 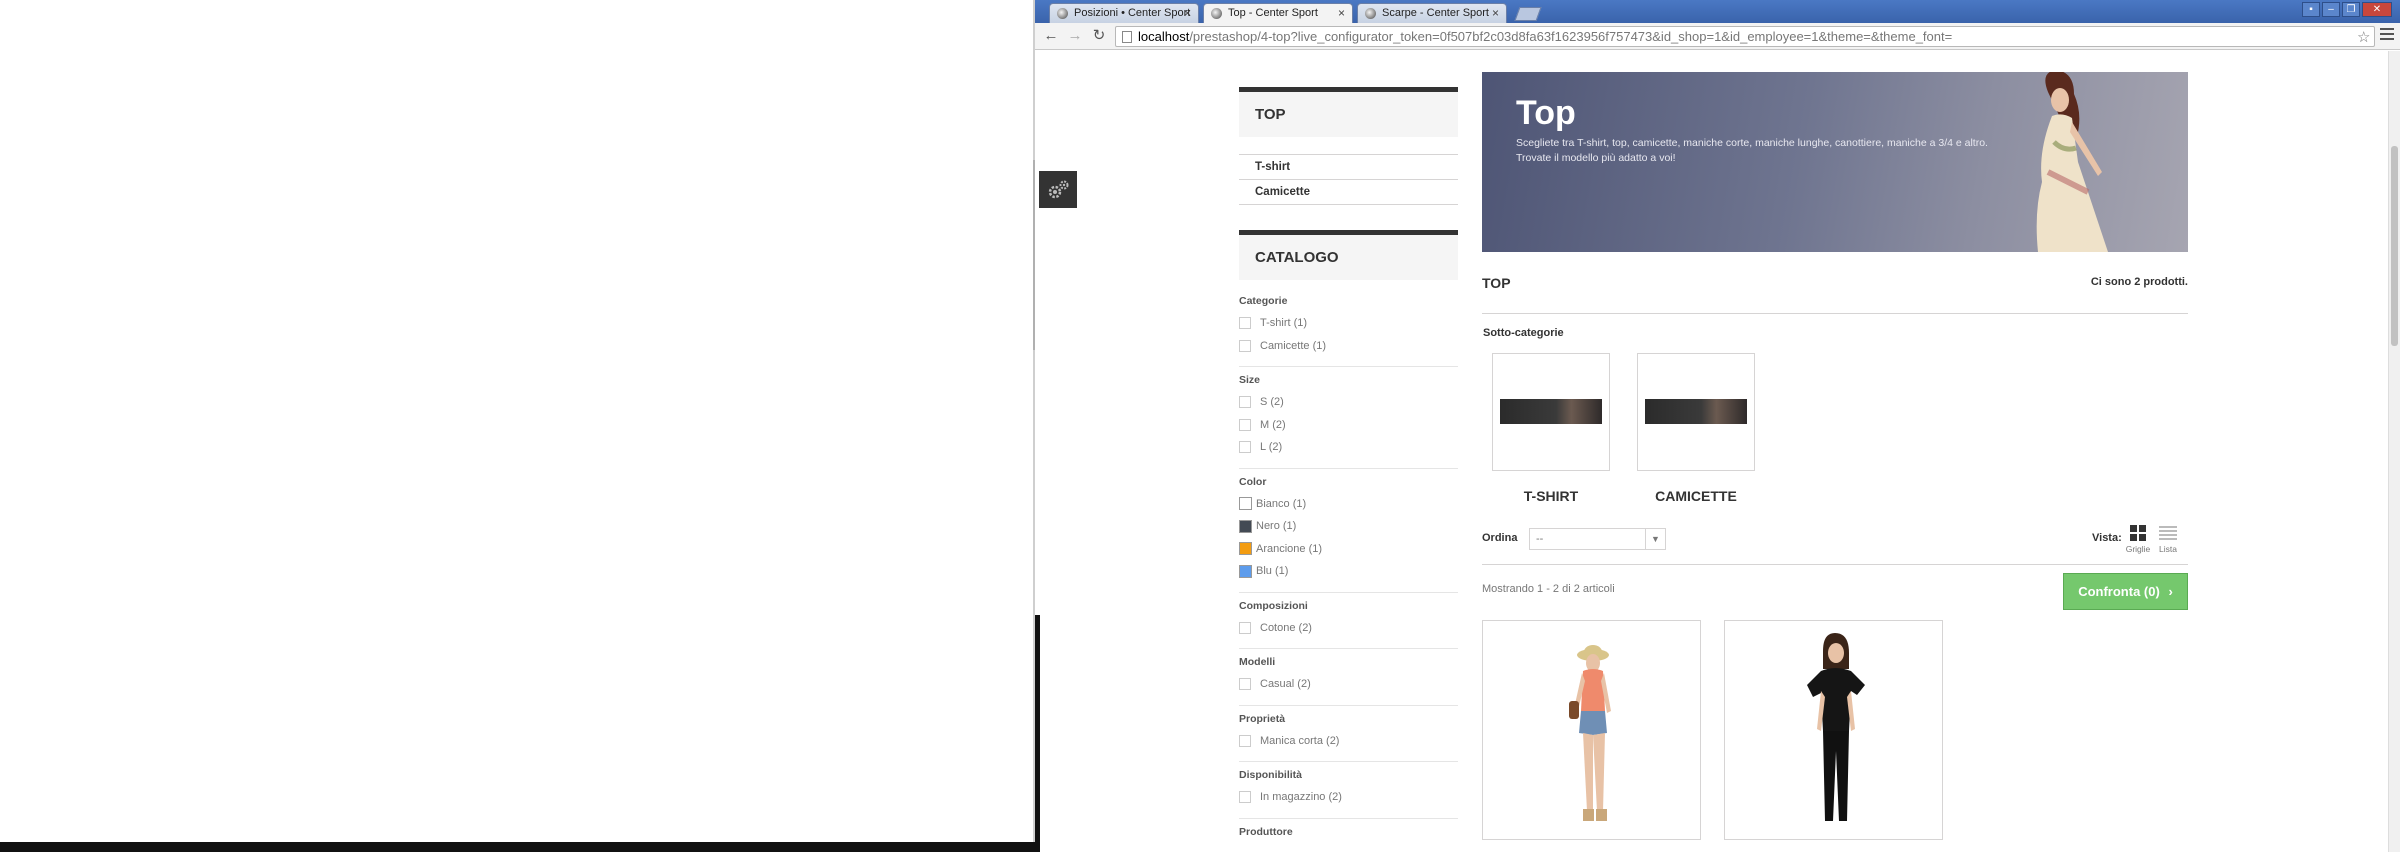 I want to click on subcategory-camicette: CAMICETTE, so click(x=1696, y=428).